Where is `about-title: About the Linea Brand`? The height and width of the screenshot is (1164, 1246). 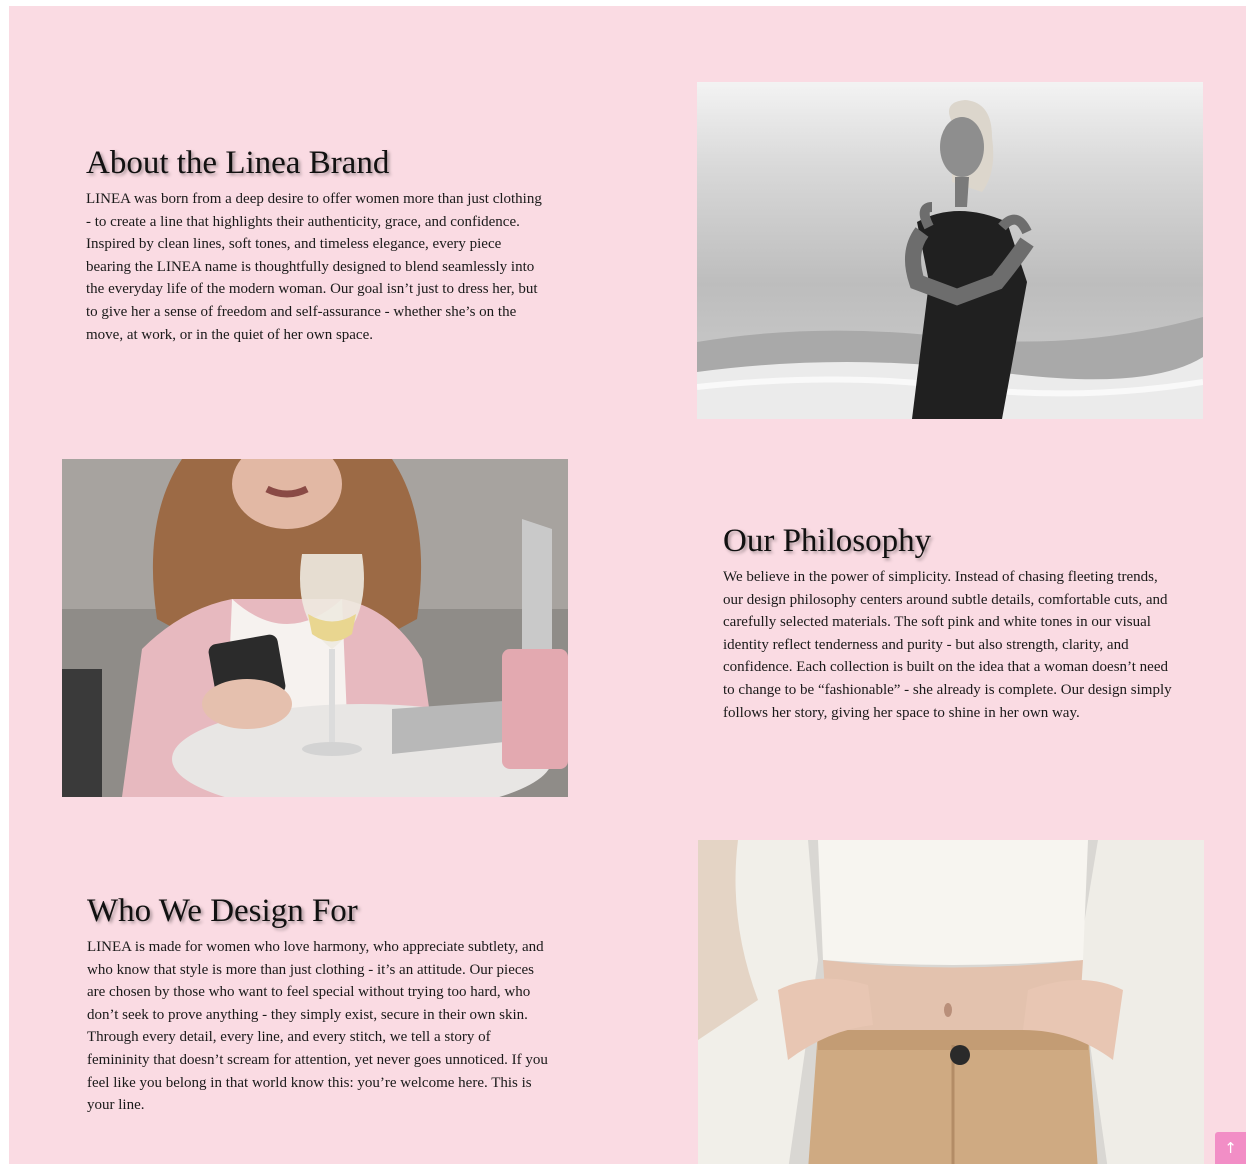 about-title: About the Linea Brand is located at coordinates (238, 163).